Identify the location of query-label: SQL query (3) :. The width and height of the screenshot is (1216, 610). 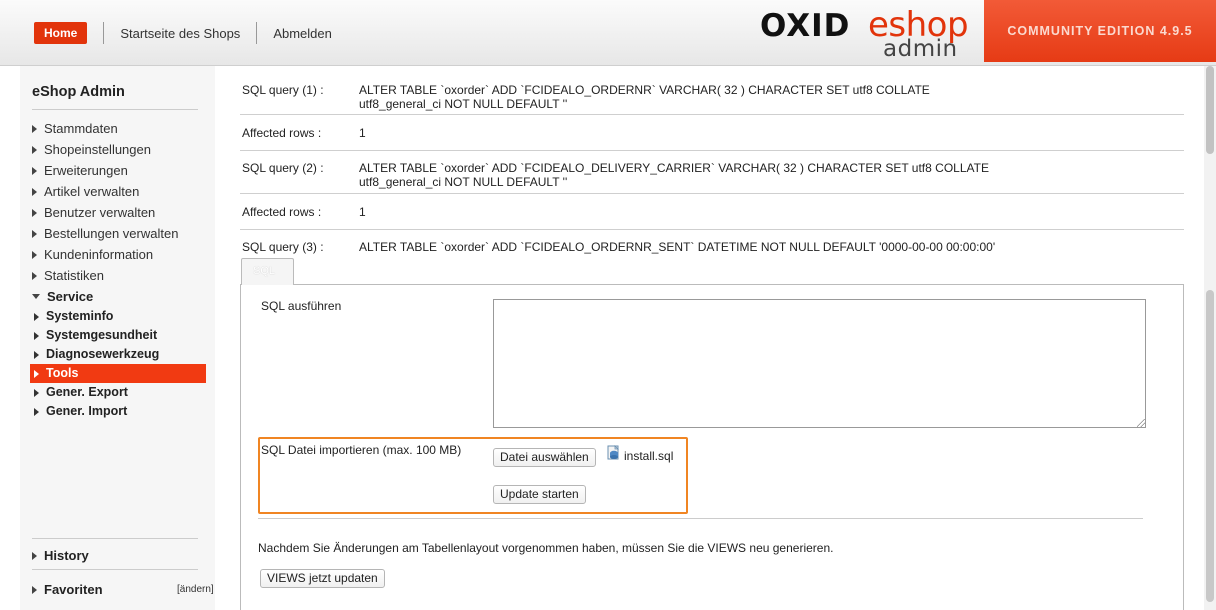
(283, 247).